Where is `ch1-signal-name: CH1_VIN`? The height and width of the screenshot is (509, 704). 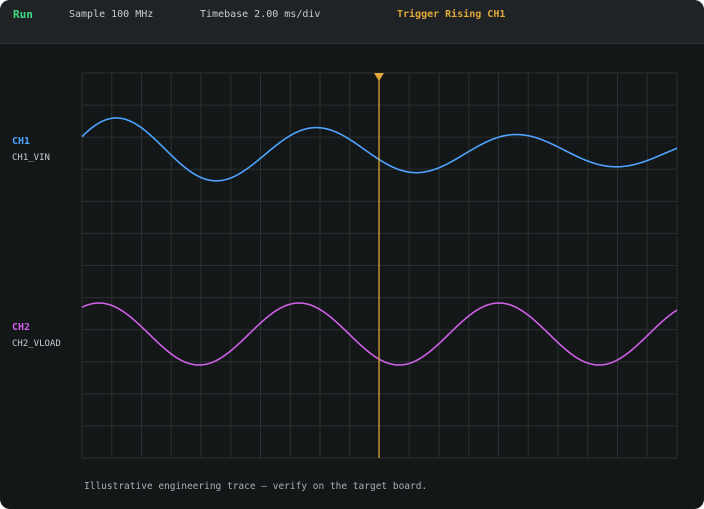
ch1-signal-name: CH1_VIN is located at coordinates (31, 158).